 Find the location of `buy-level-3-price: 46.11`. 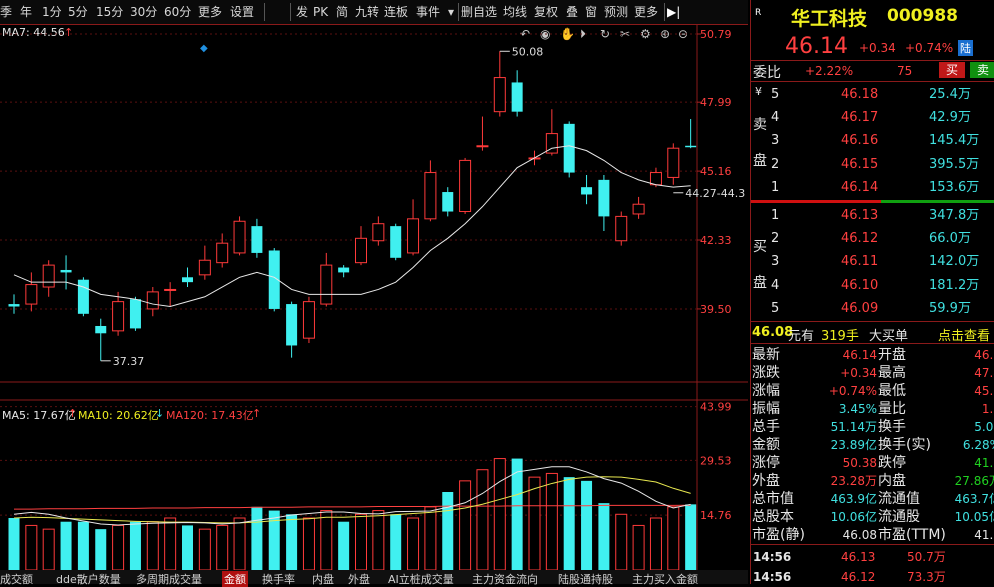

buy-level-3-price: 46.11 is located at coordinates (859, 262).